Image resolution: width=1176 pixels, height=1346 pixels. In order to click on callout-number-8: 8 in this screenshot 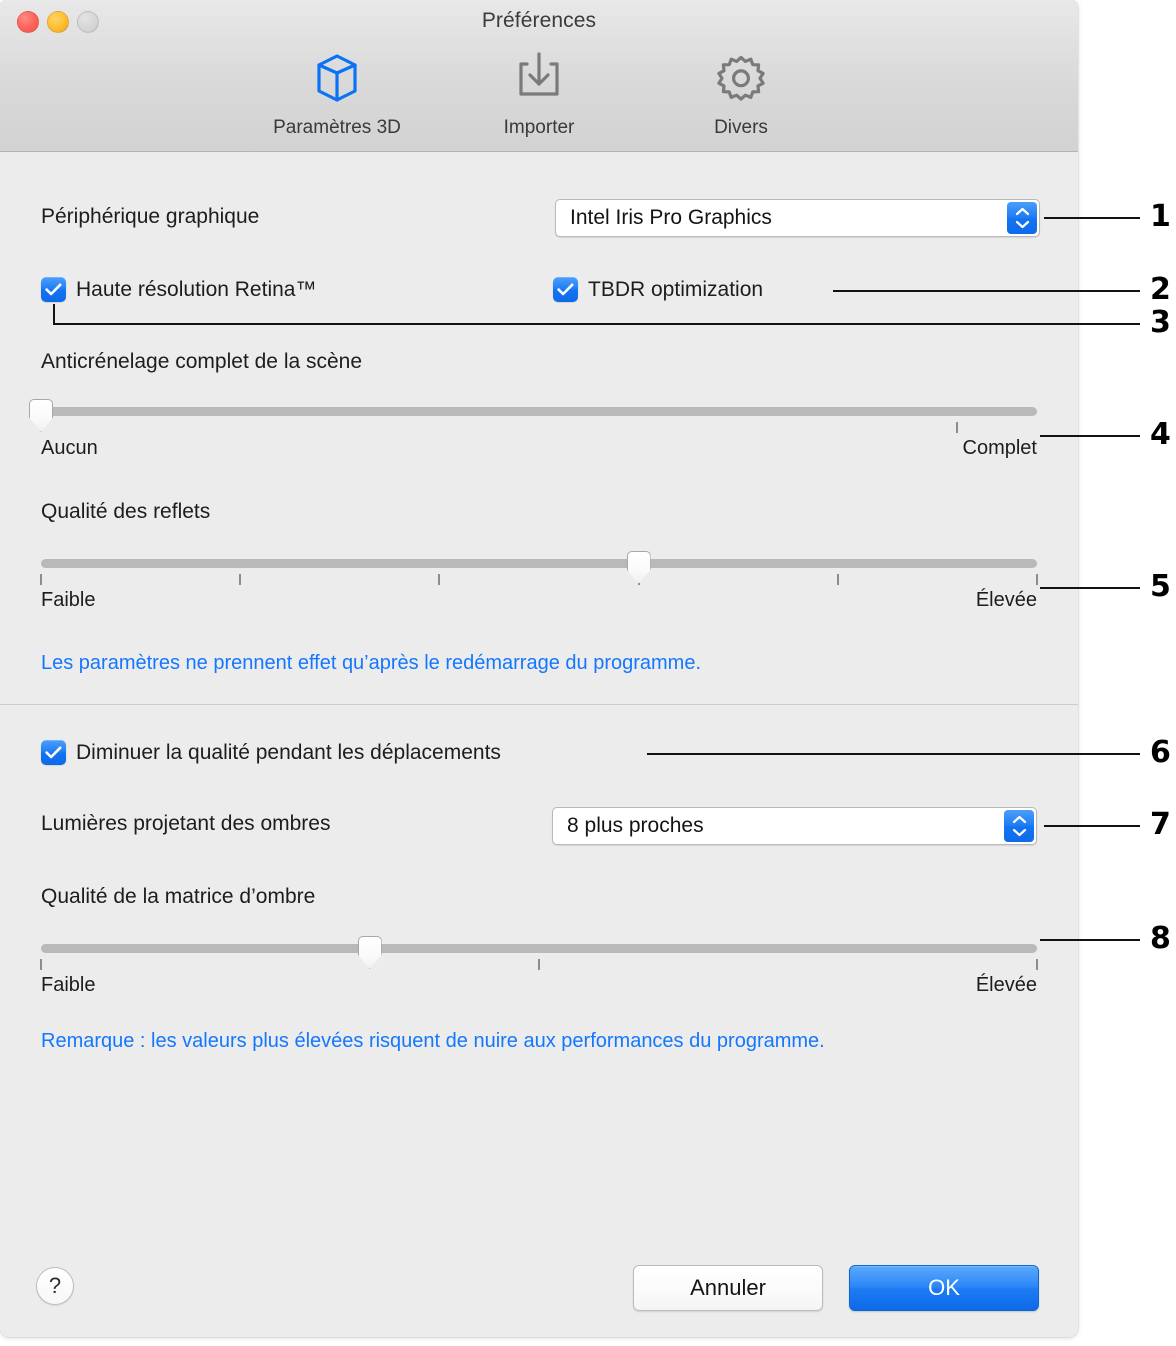, I will do `click(1160, 938)`.